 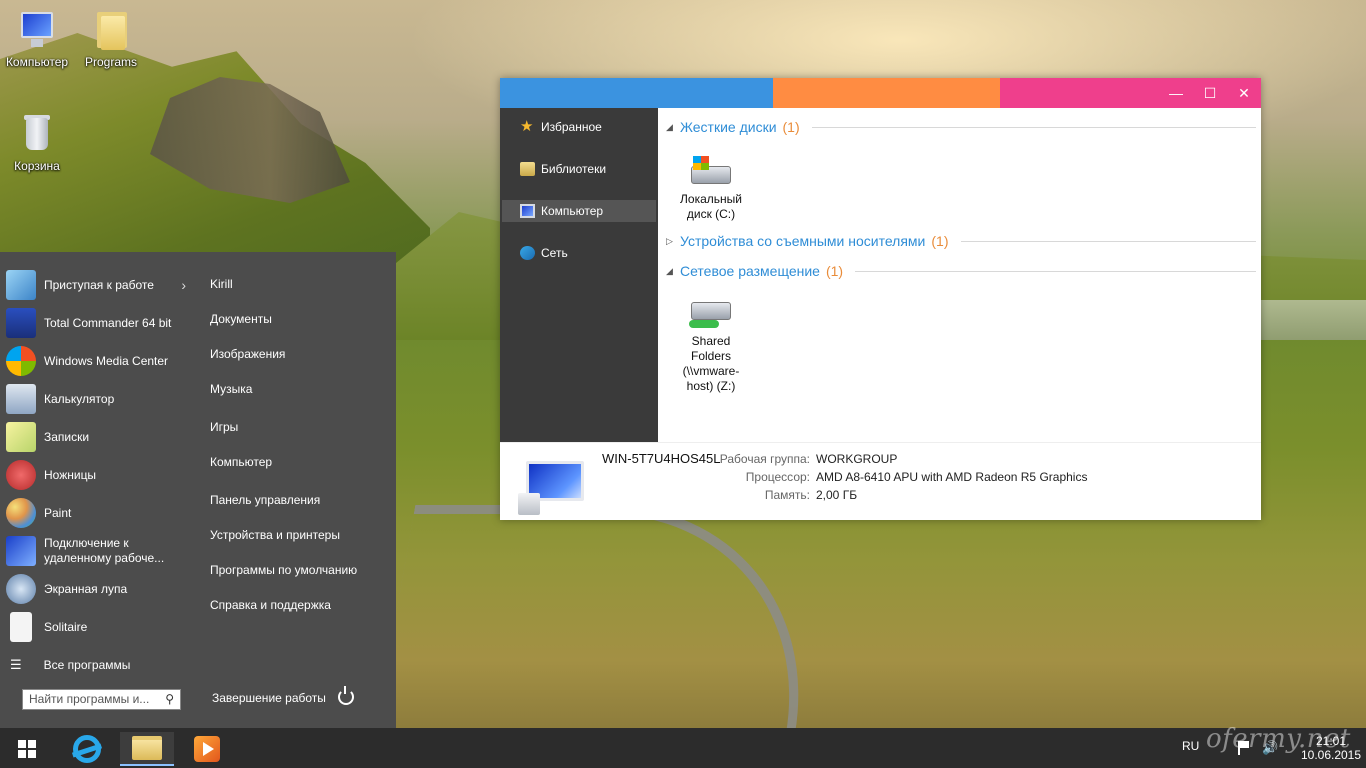 I want to click on language-indicator: RU, so click(x=1190, y=746).